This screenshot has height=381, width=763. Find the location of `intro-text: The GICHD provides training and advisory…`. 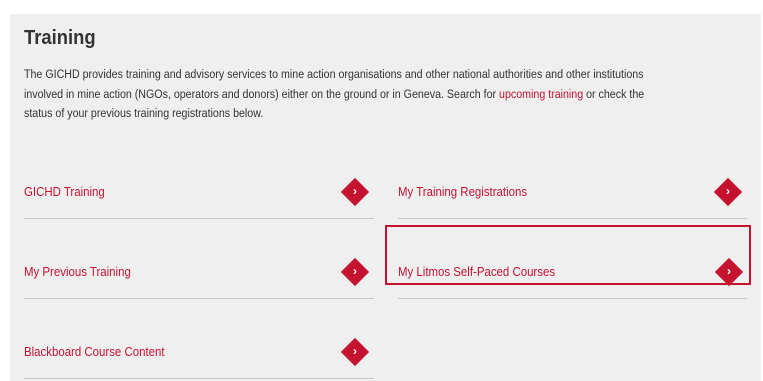

intro-text: The GICHD provides training and advisory… is located at coordinates (342, 94).